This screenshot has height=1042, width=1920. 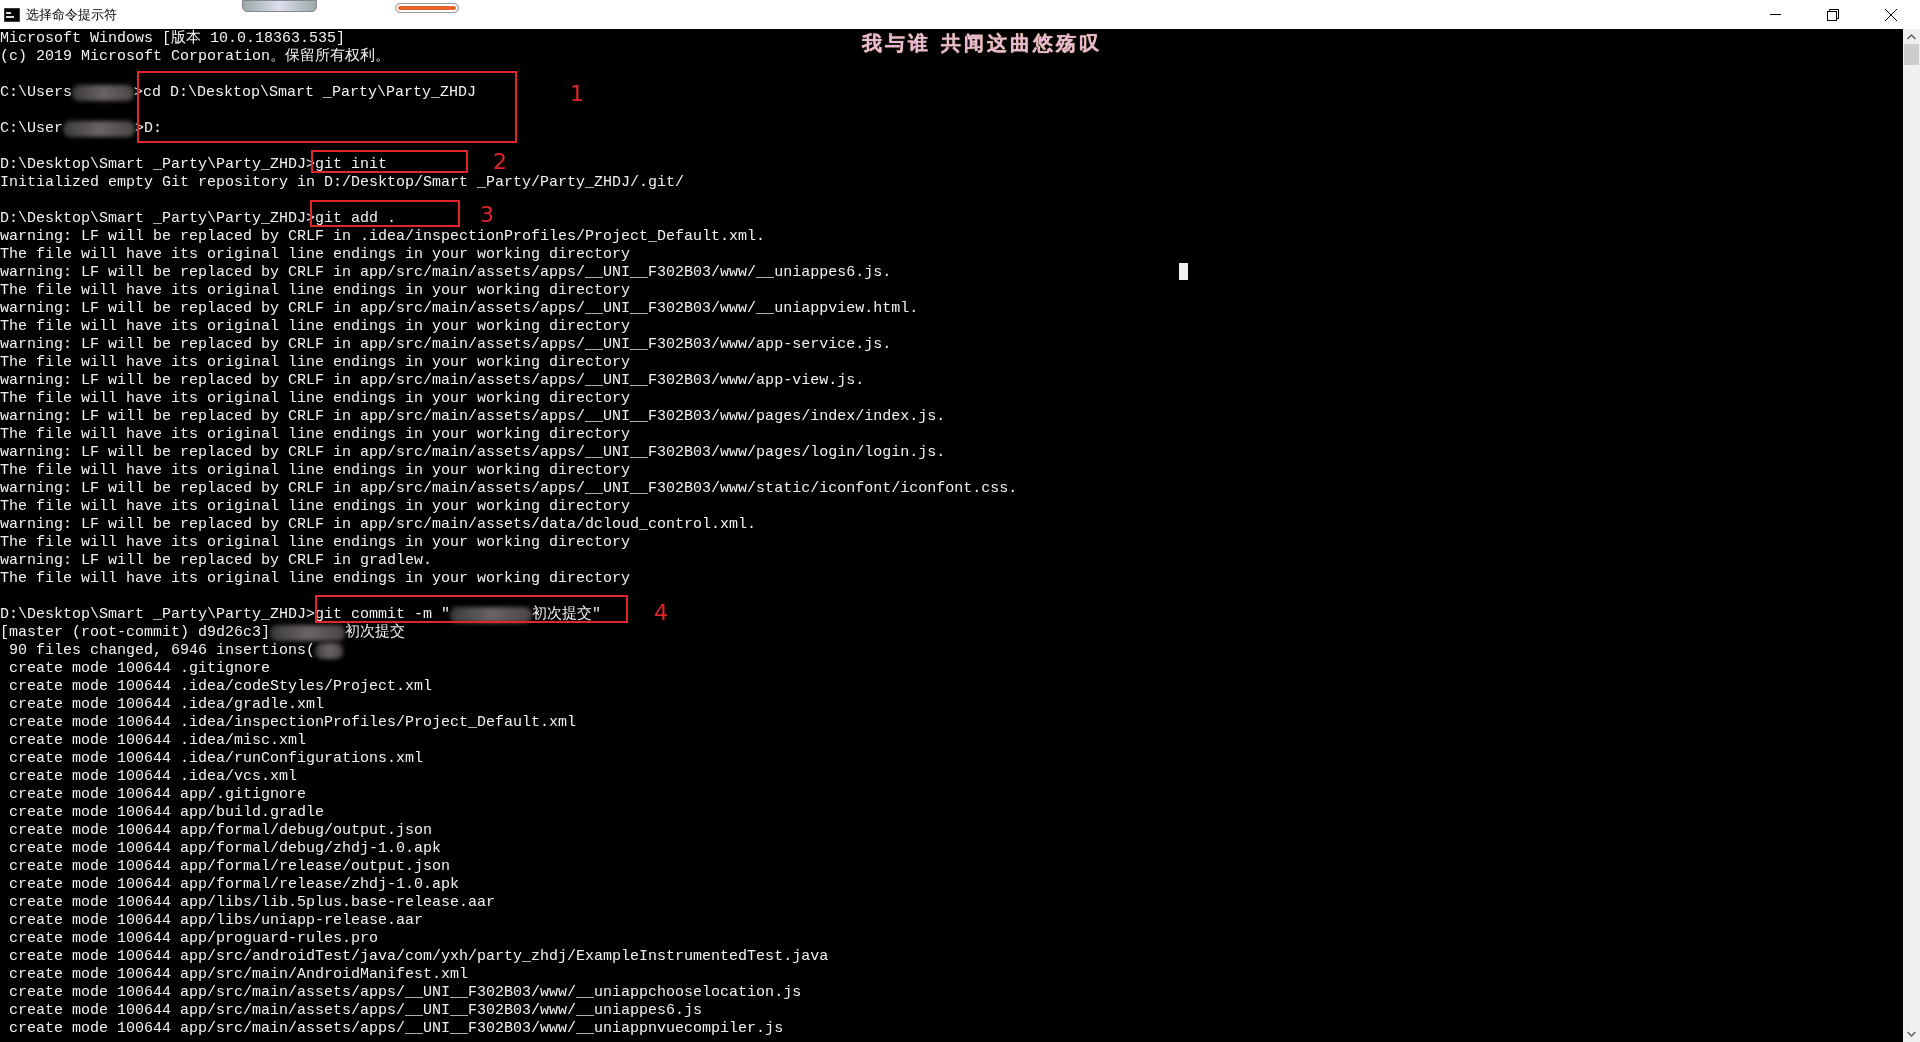 I want to click on console-text: 初次提交", so click(x=567, y=615).